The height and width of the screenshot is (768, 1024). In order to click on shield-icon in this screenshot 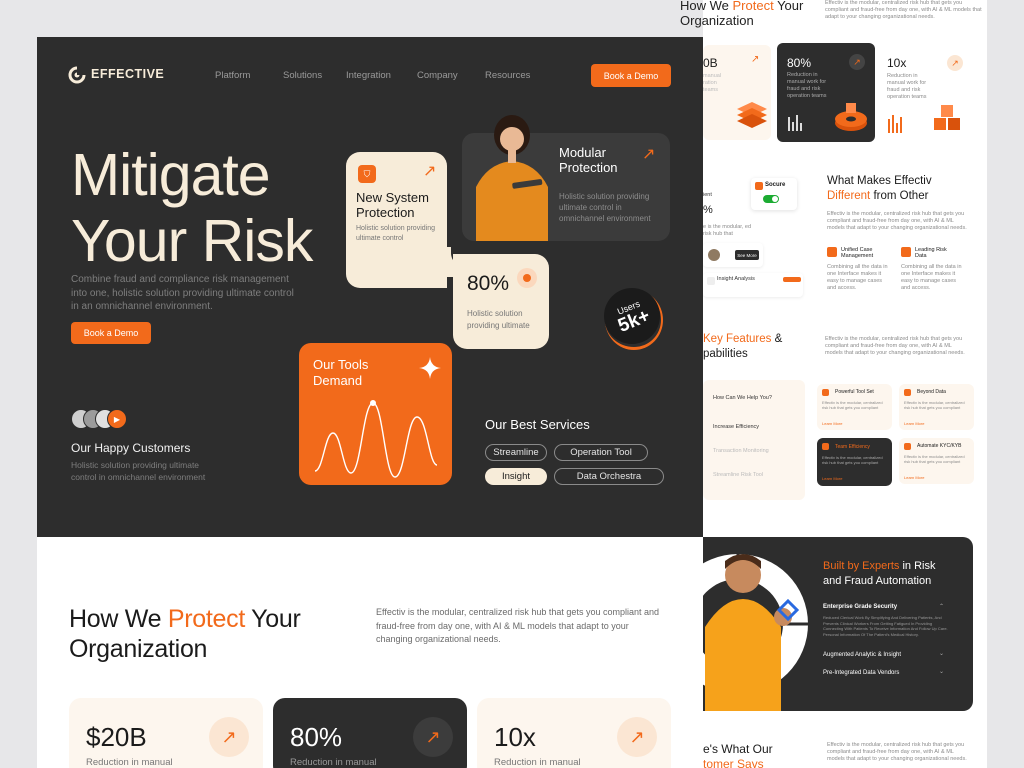, I will do `click(759, 186)`.